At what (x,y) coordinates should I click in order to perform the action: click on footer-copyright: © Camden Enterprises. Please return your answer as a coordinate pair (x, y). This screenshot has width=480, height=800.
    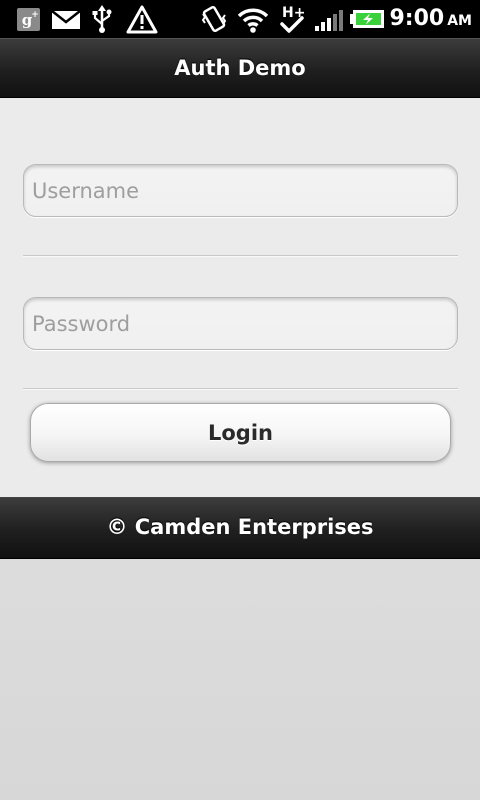
    Looking at the image, I should click on (240, 527).